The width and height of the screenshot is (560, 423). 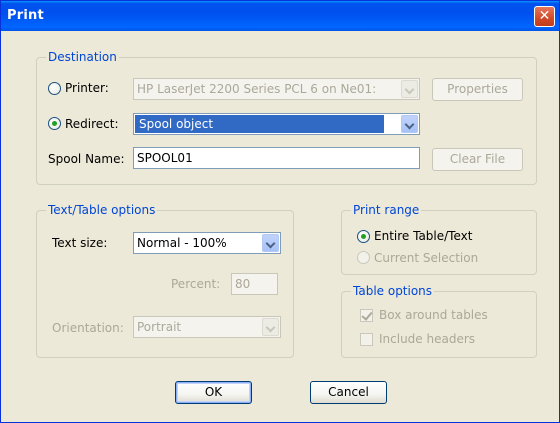 I want to click on spool-name-value: SPOOL01, so click(x=165, y=158).